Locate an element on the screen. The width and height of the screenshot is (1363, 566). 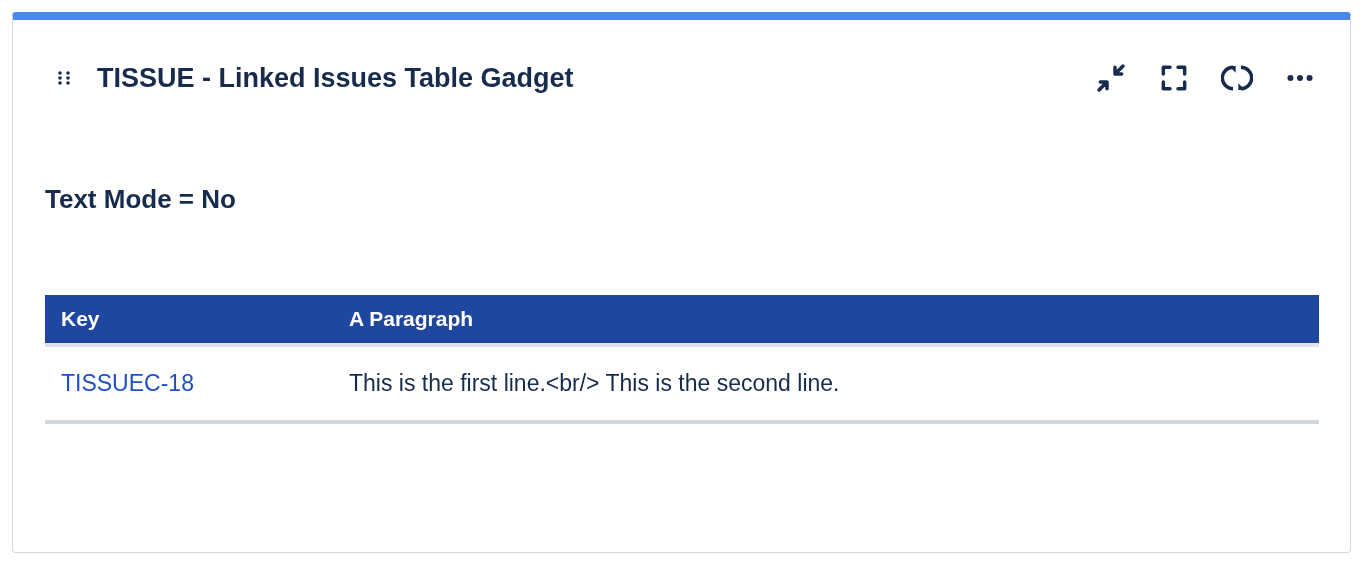
table-cell: This is the first line.<br/> This is the second line. is located at coordinates (826, 383).